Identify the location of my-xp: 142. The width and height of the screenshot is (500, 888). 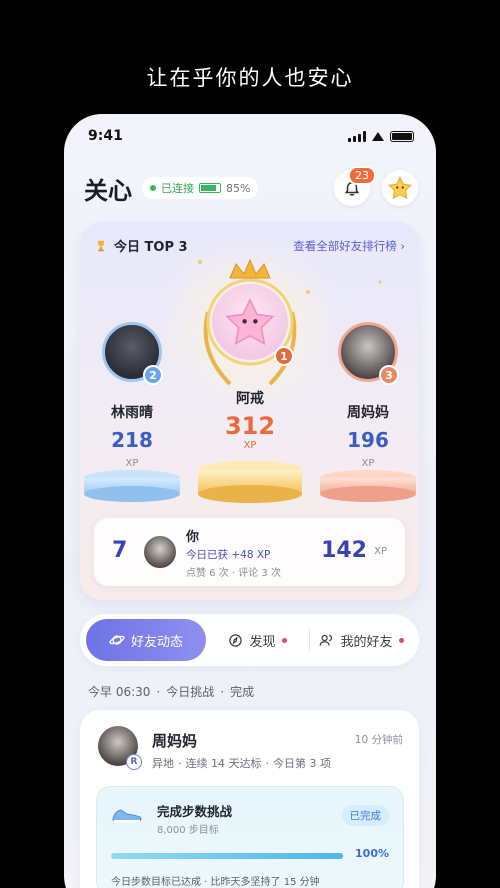
(344, 550).